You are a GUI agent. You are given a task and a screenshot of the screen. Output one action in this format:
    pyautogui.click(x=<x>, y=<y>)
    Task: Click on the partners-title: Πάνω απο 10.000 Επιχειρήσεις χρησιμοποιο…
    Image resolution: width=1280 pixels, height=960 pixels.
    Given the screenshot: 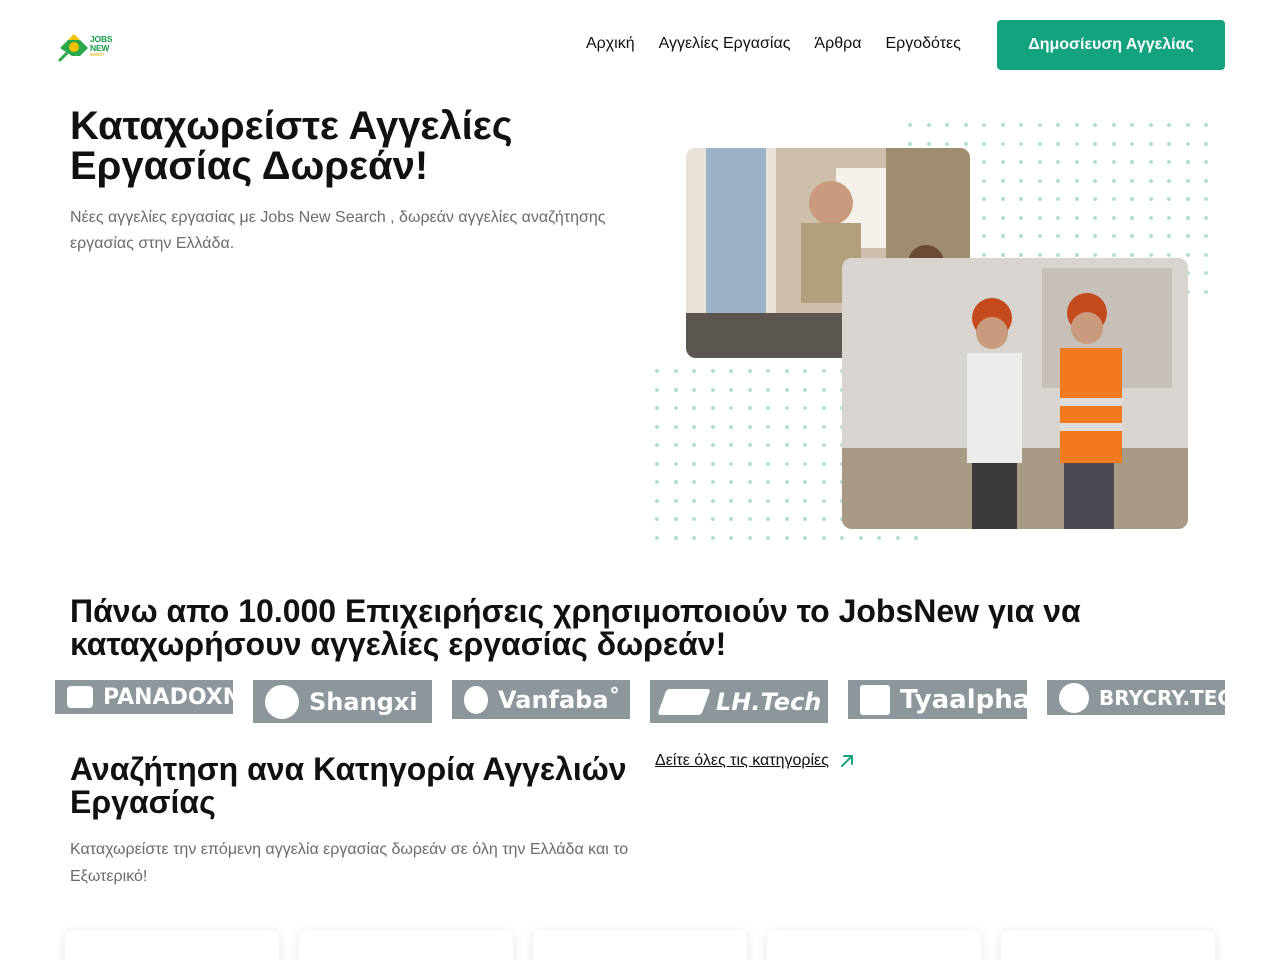 What is the action you would take?
    pyautogui.click(x=575, y=627)
    